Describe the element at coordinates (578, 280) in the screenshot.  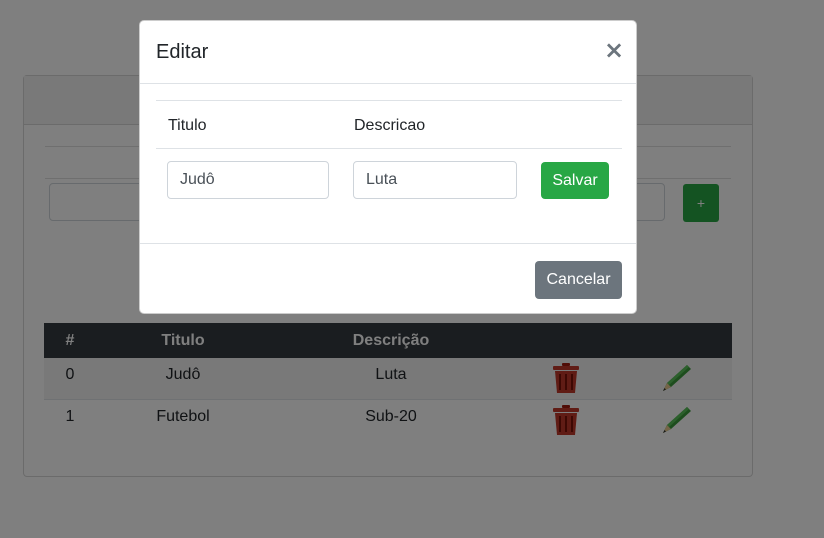
I see `cancel-button: Cancelar` at that location.